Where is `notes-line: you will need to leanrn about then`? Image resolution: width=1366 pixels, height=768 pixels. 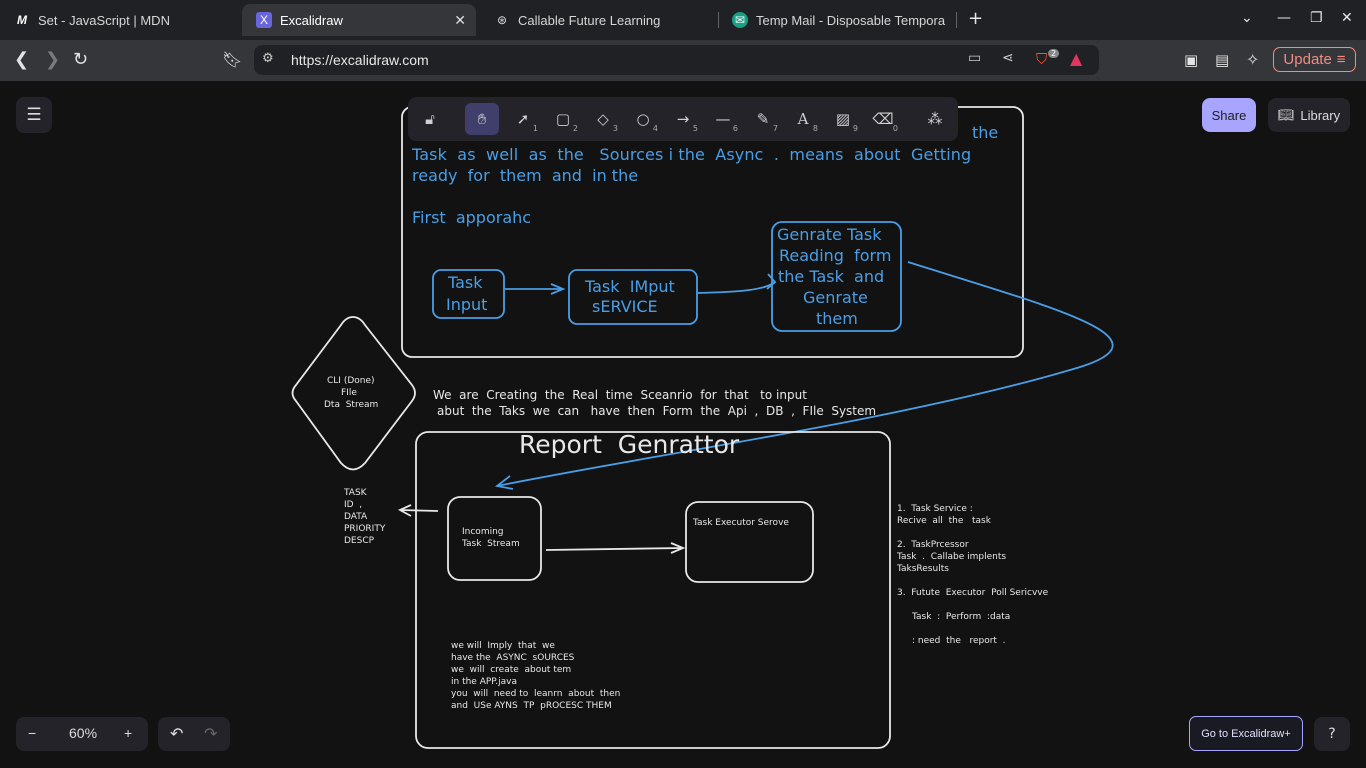 notes-line: you will need to leanrn about then is located at coordinates (535, 694).